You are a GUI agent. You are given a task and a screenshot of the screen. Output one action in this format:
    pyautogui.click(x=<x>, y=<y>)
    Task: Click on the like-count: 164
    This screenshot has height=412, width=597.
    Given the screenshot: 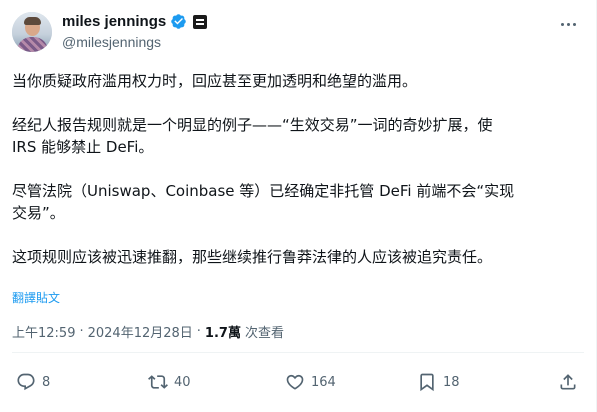 What is the action you would take?
    pyautogui.click(x=323, y=382)
    